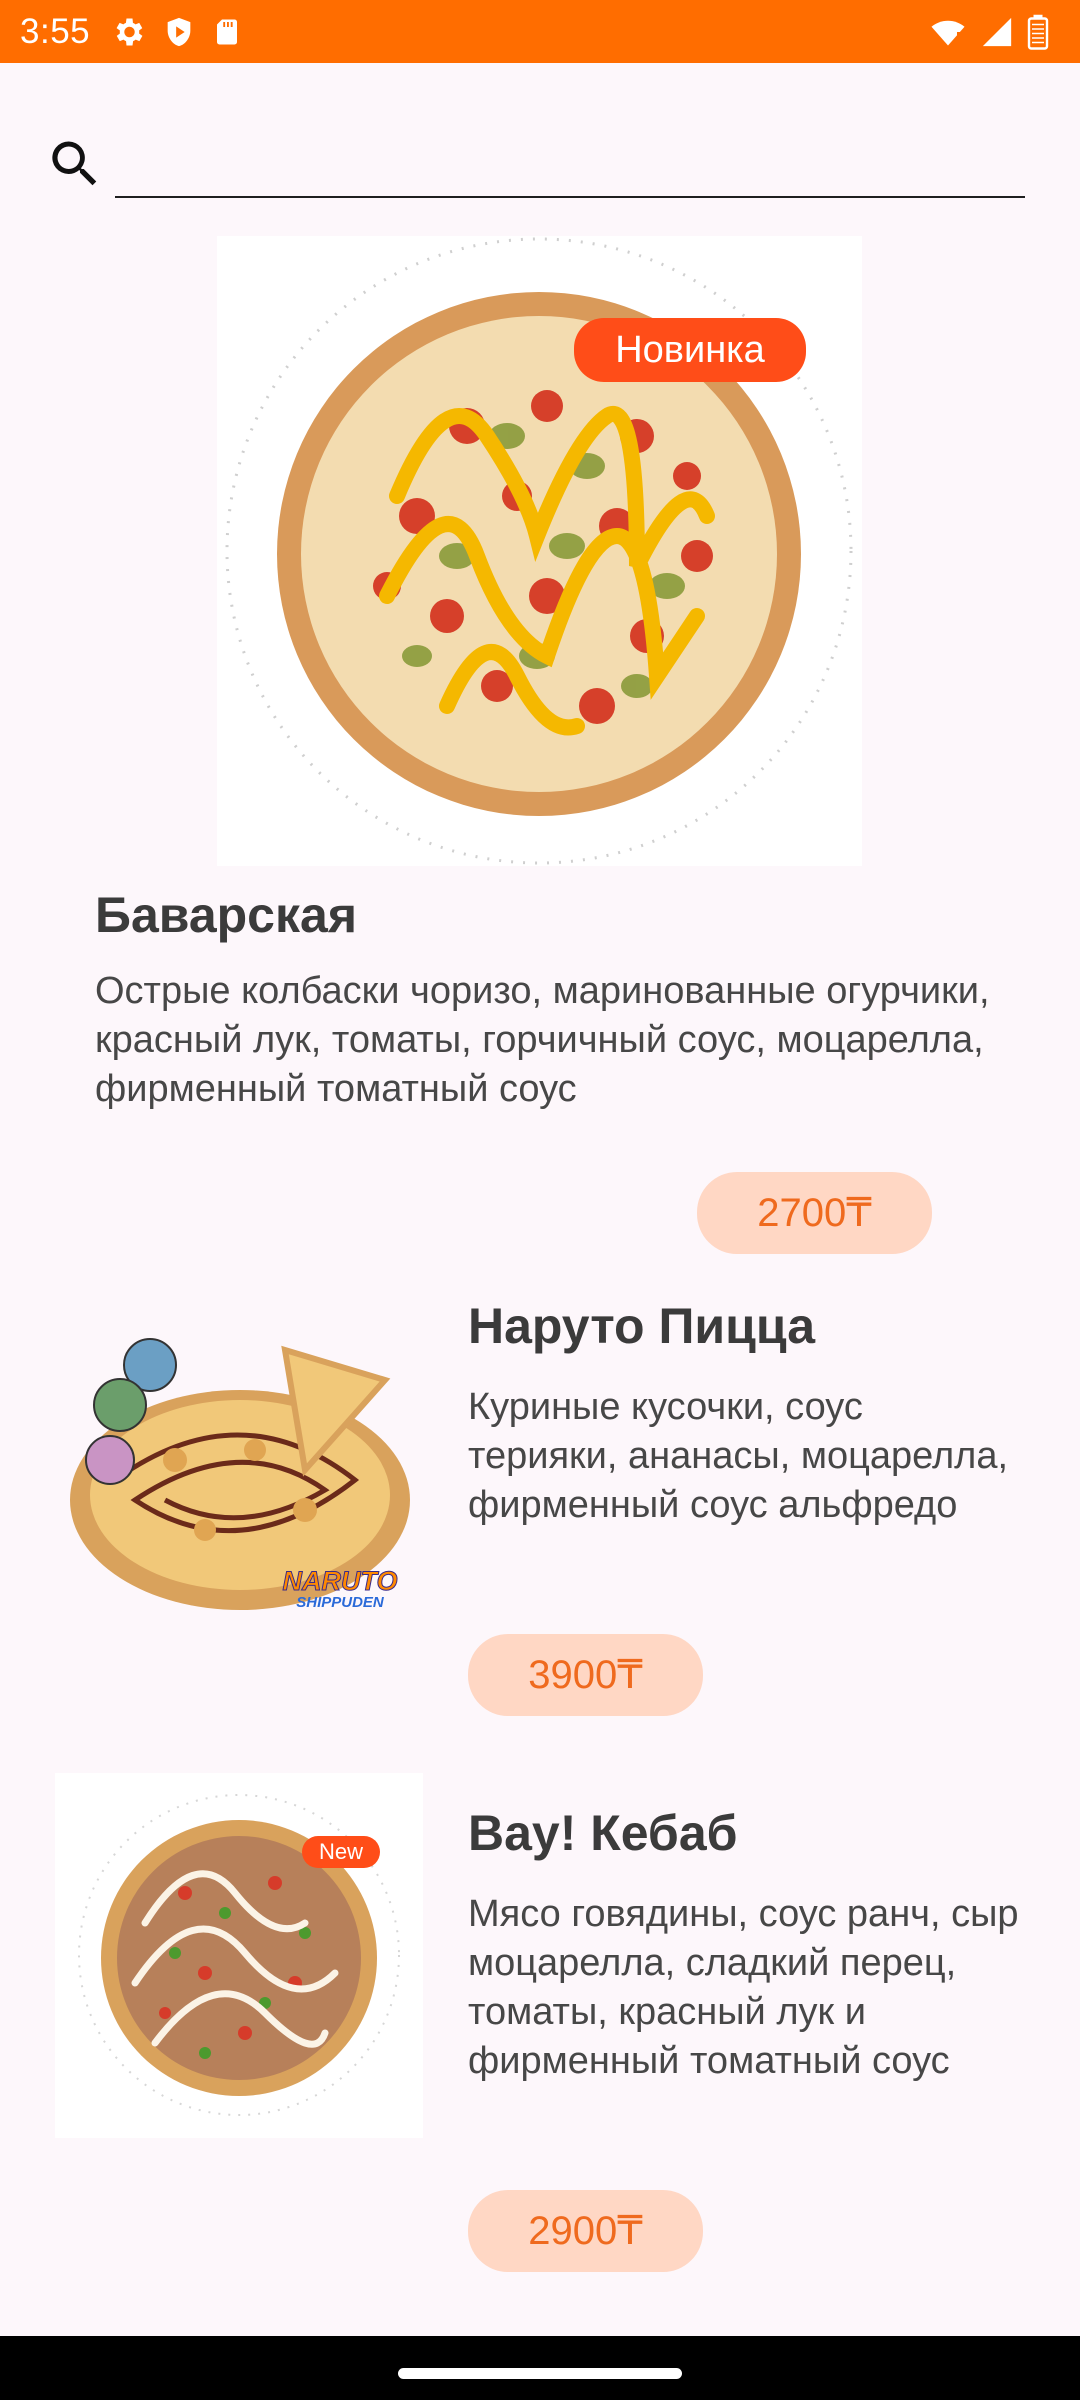  Describe the element at coordinates (129, 31) in the screenshot. I see `settings-icon` at that location.